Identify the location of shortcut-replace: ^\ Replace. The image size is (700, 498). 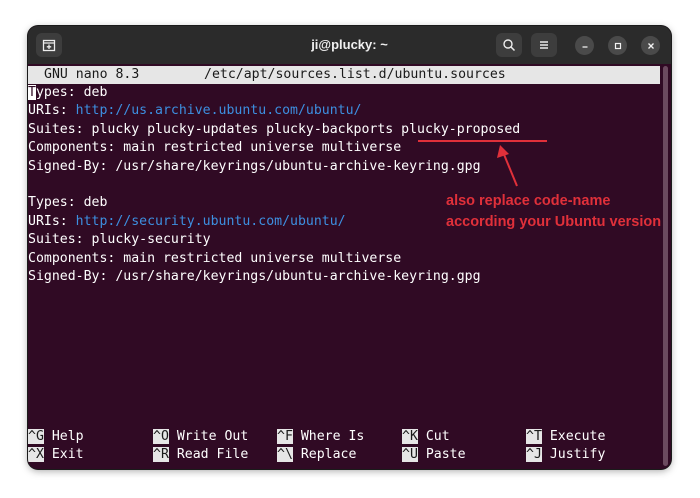
(317, 455).